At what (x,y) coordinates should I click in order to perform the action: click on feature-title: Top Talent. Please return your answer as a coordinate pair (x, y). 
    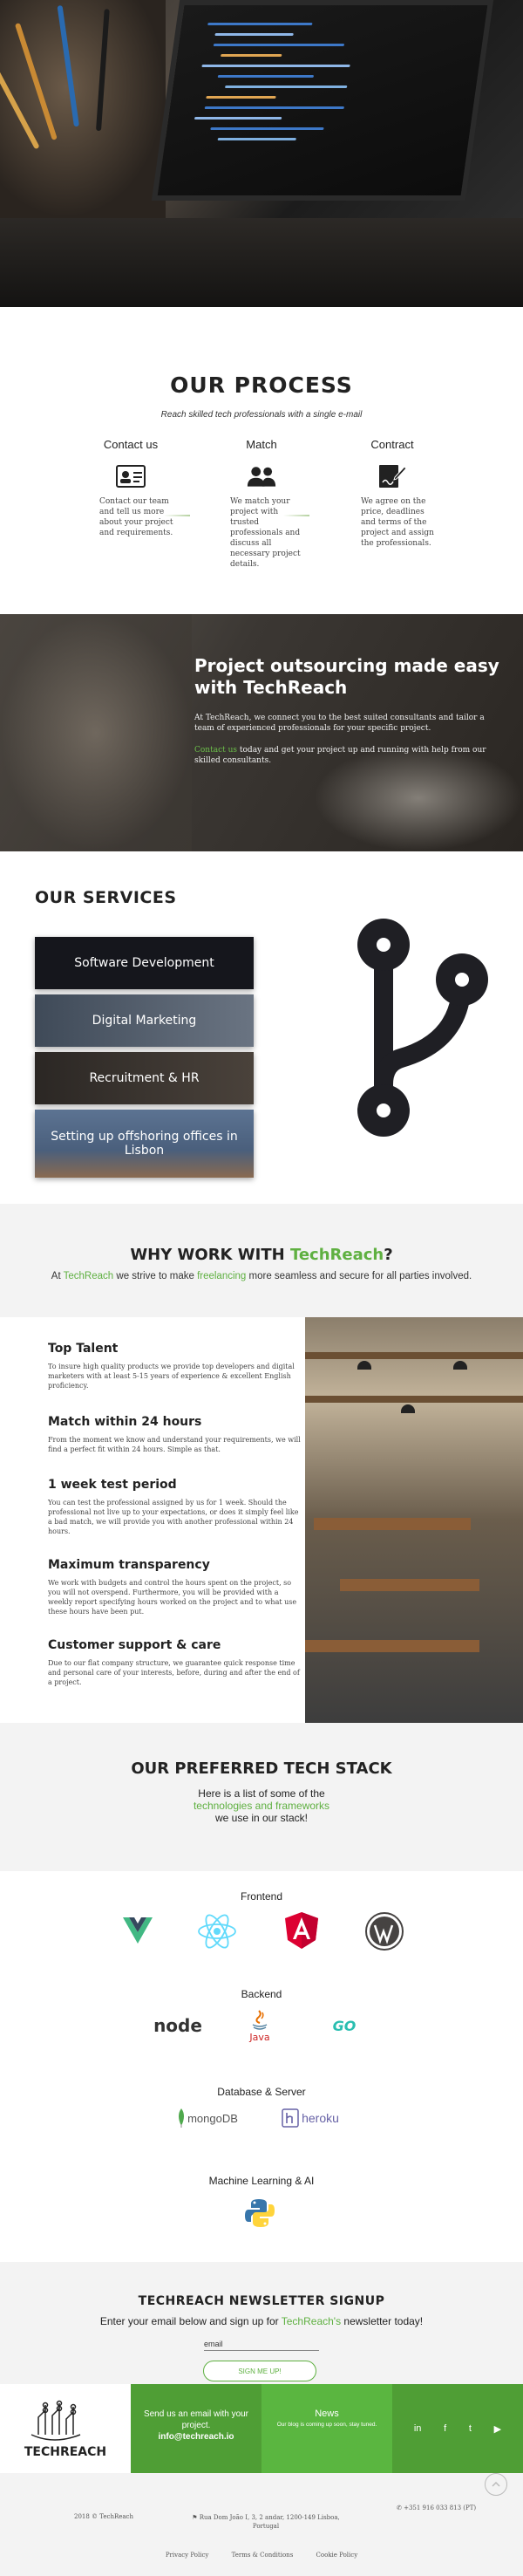
    Looking at the image, I should click on (84, 1349).